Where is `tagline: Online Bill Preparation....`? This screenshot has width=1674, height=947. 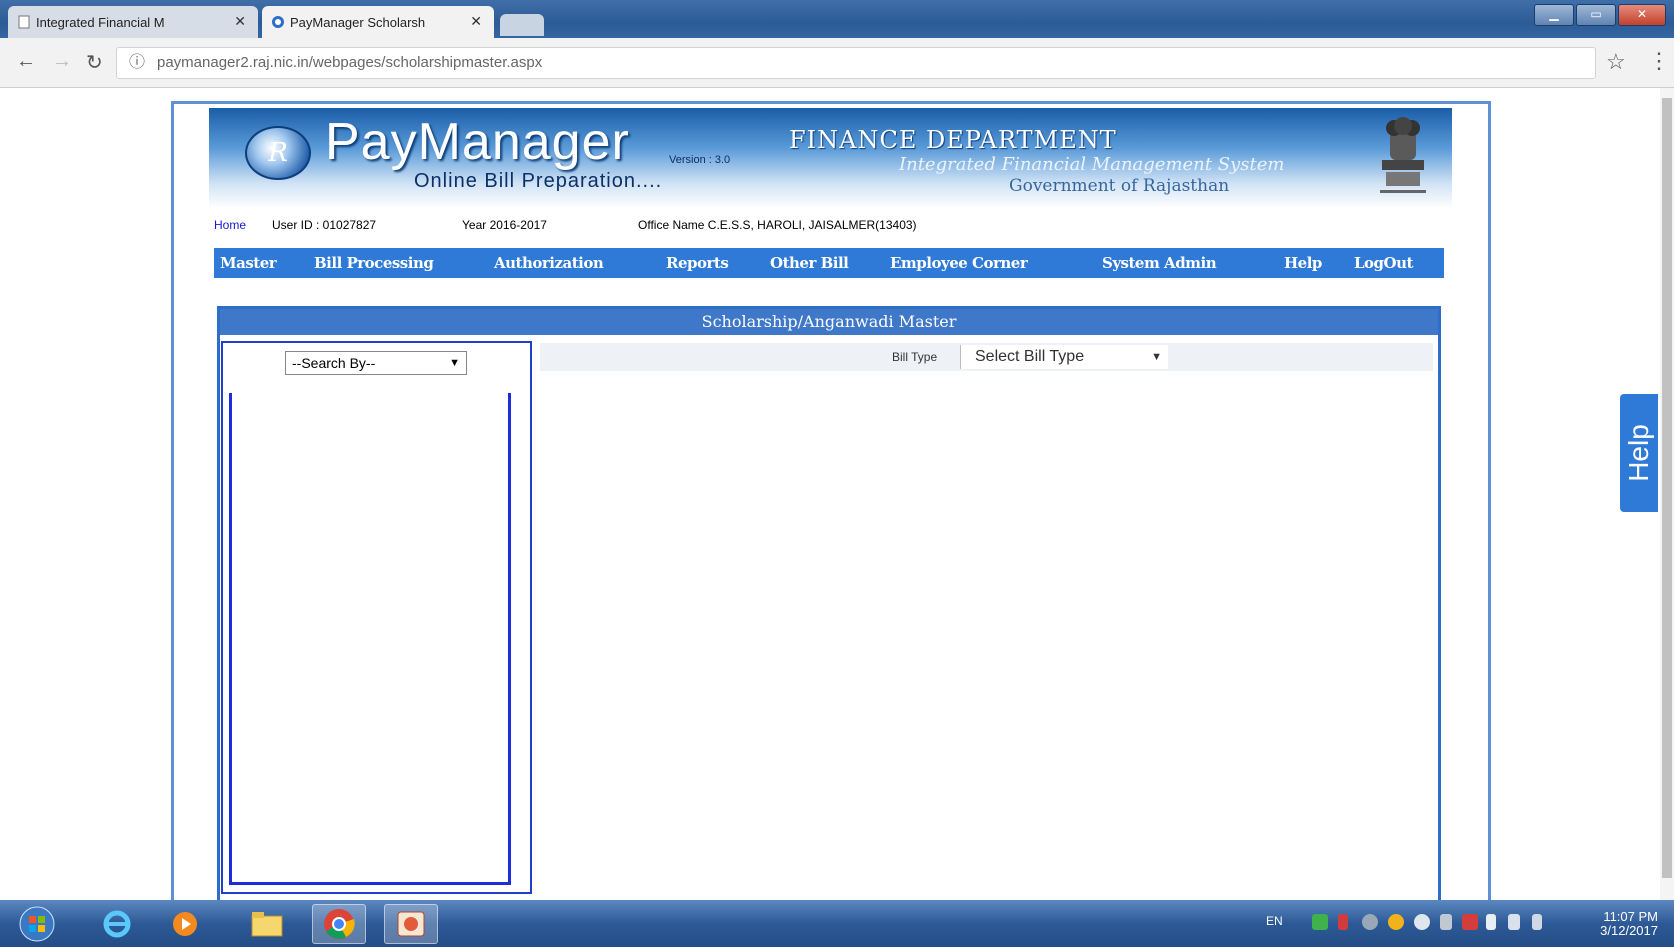
tagline: Online Bill Preparation.... is located at coordinates (538, 181).